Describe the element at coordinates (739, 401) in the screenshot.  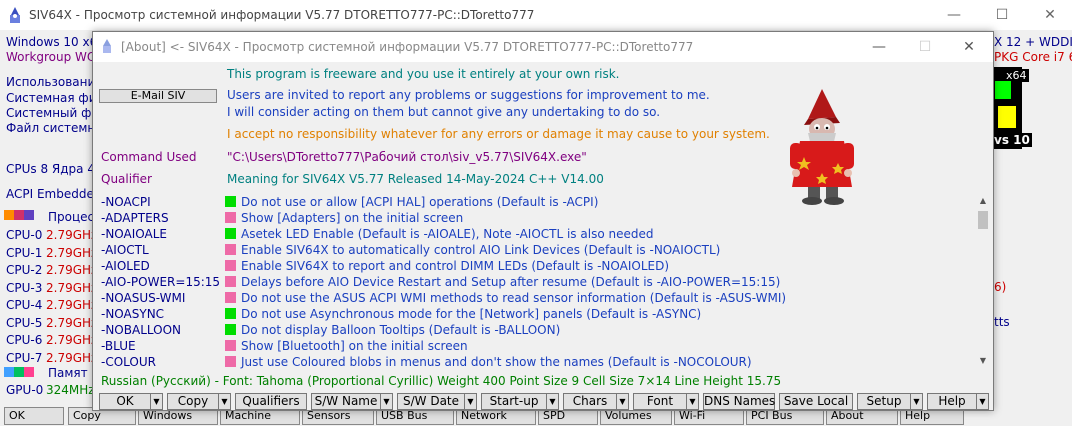
I see `dns-names-button: DNS Names` at that location.